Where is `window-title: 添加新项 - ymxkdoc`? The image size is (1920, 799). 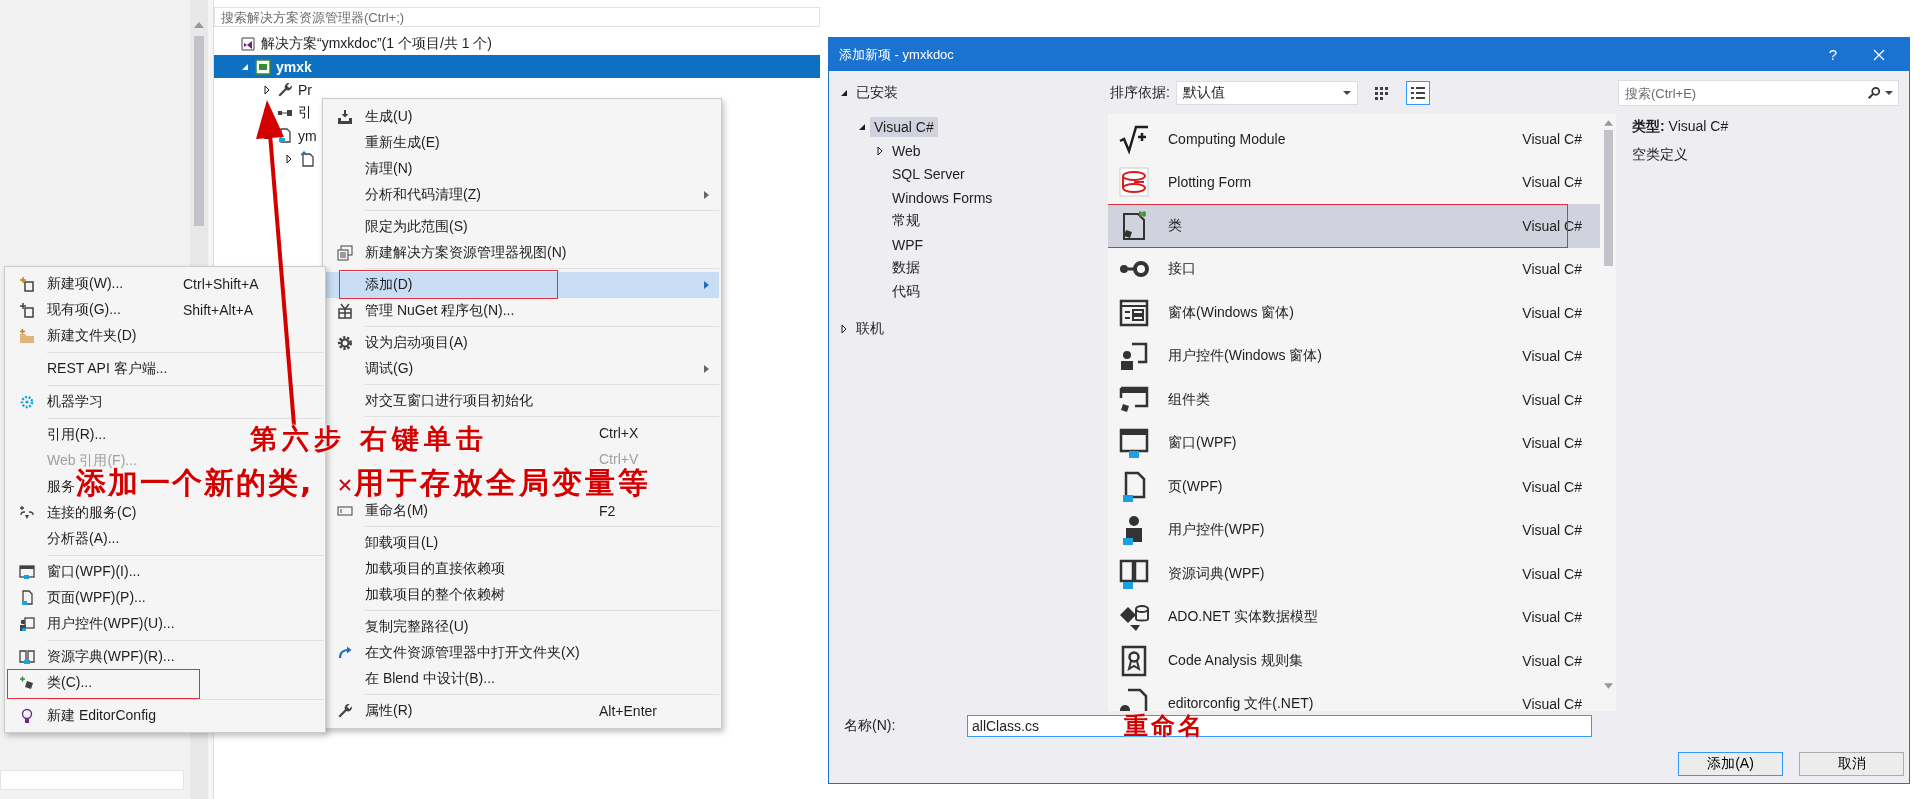
window-title: 添加新项 - ymxkdoc is located at coordinates (897, 54).